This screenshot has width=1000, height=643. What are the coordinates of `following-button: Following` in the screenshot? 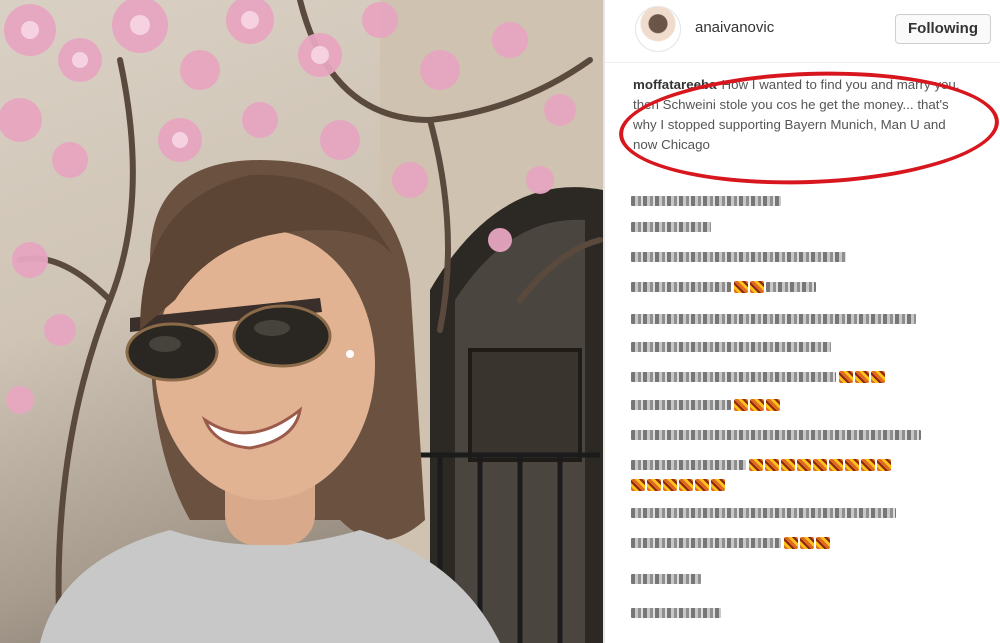 It's located at (943, 29).